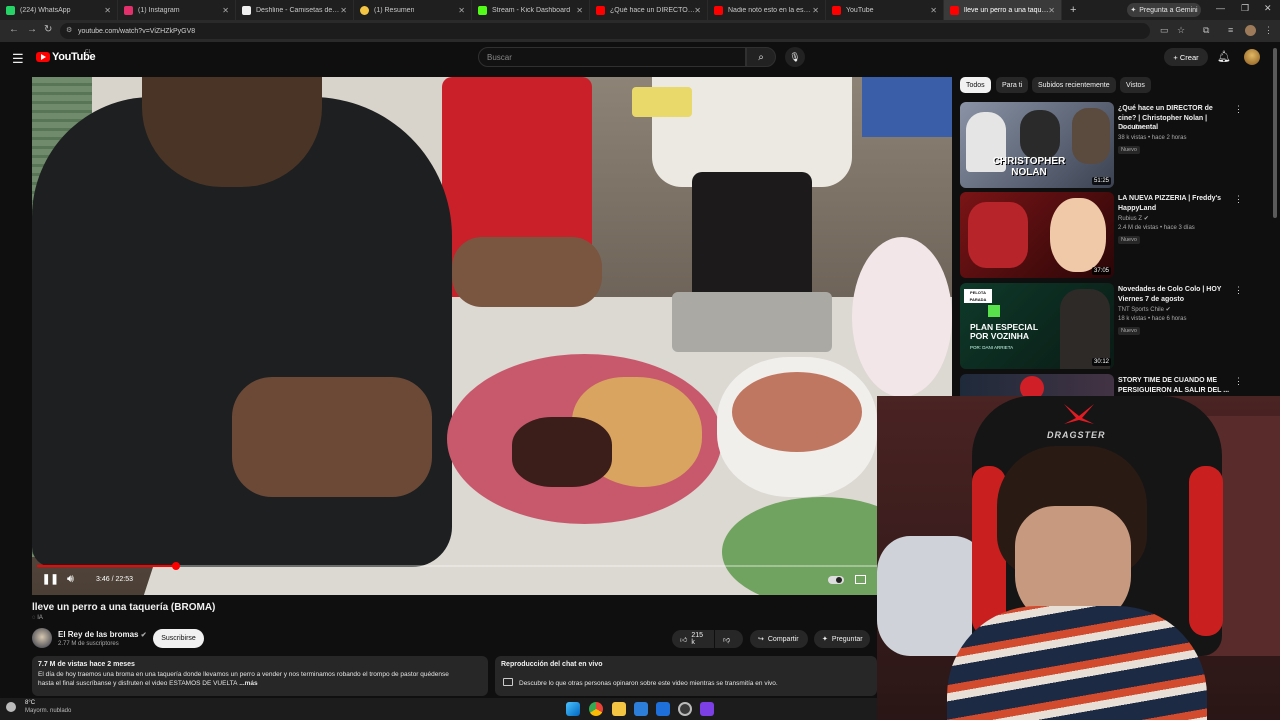  Describe the element at coordinates (994, 311) in the screenshot. I see `thumb-plus-icon` at that location.